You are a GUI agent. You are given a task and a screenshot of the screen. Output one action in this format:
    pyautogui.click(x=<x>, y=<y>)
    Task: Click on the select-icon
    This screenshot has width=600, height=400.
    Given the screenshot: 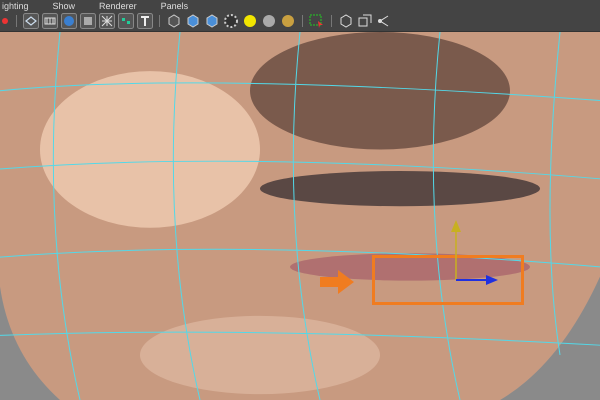 What is the action you would take?
    pyautogui.click(x=317, y=21)
    